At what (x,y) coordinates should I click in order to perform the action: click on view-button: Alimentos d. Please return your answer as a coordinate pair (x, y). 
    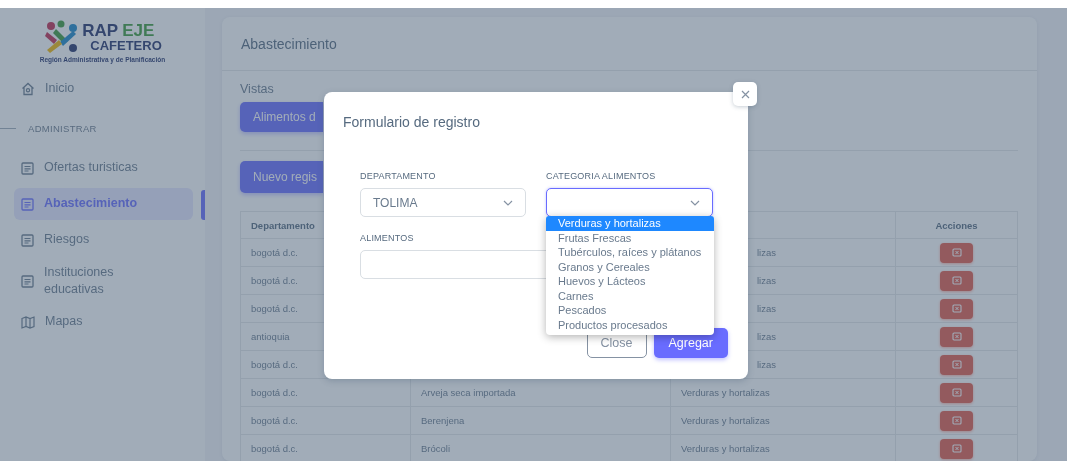
    Looking at the image, I should click on (281, 117).